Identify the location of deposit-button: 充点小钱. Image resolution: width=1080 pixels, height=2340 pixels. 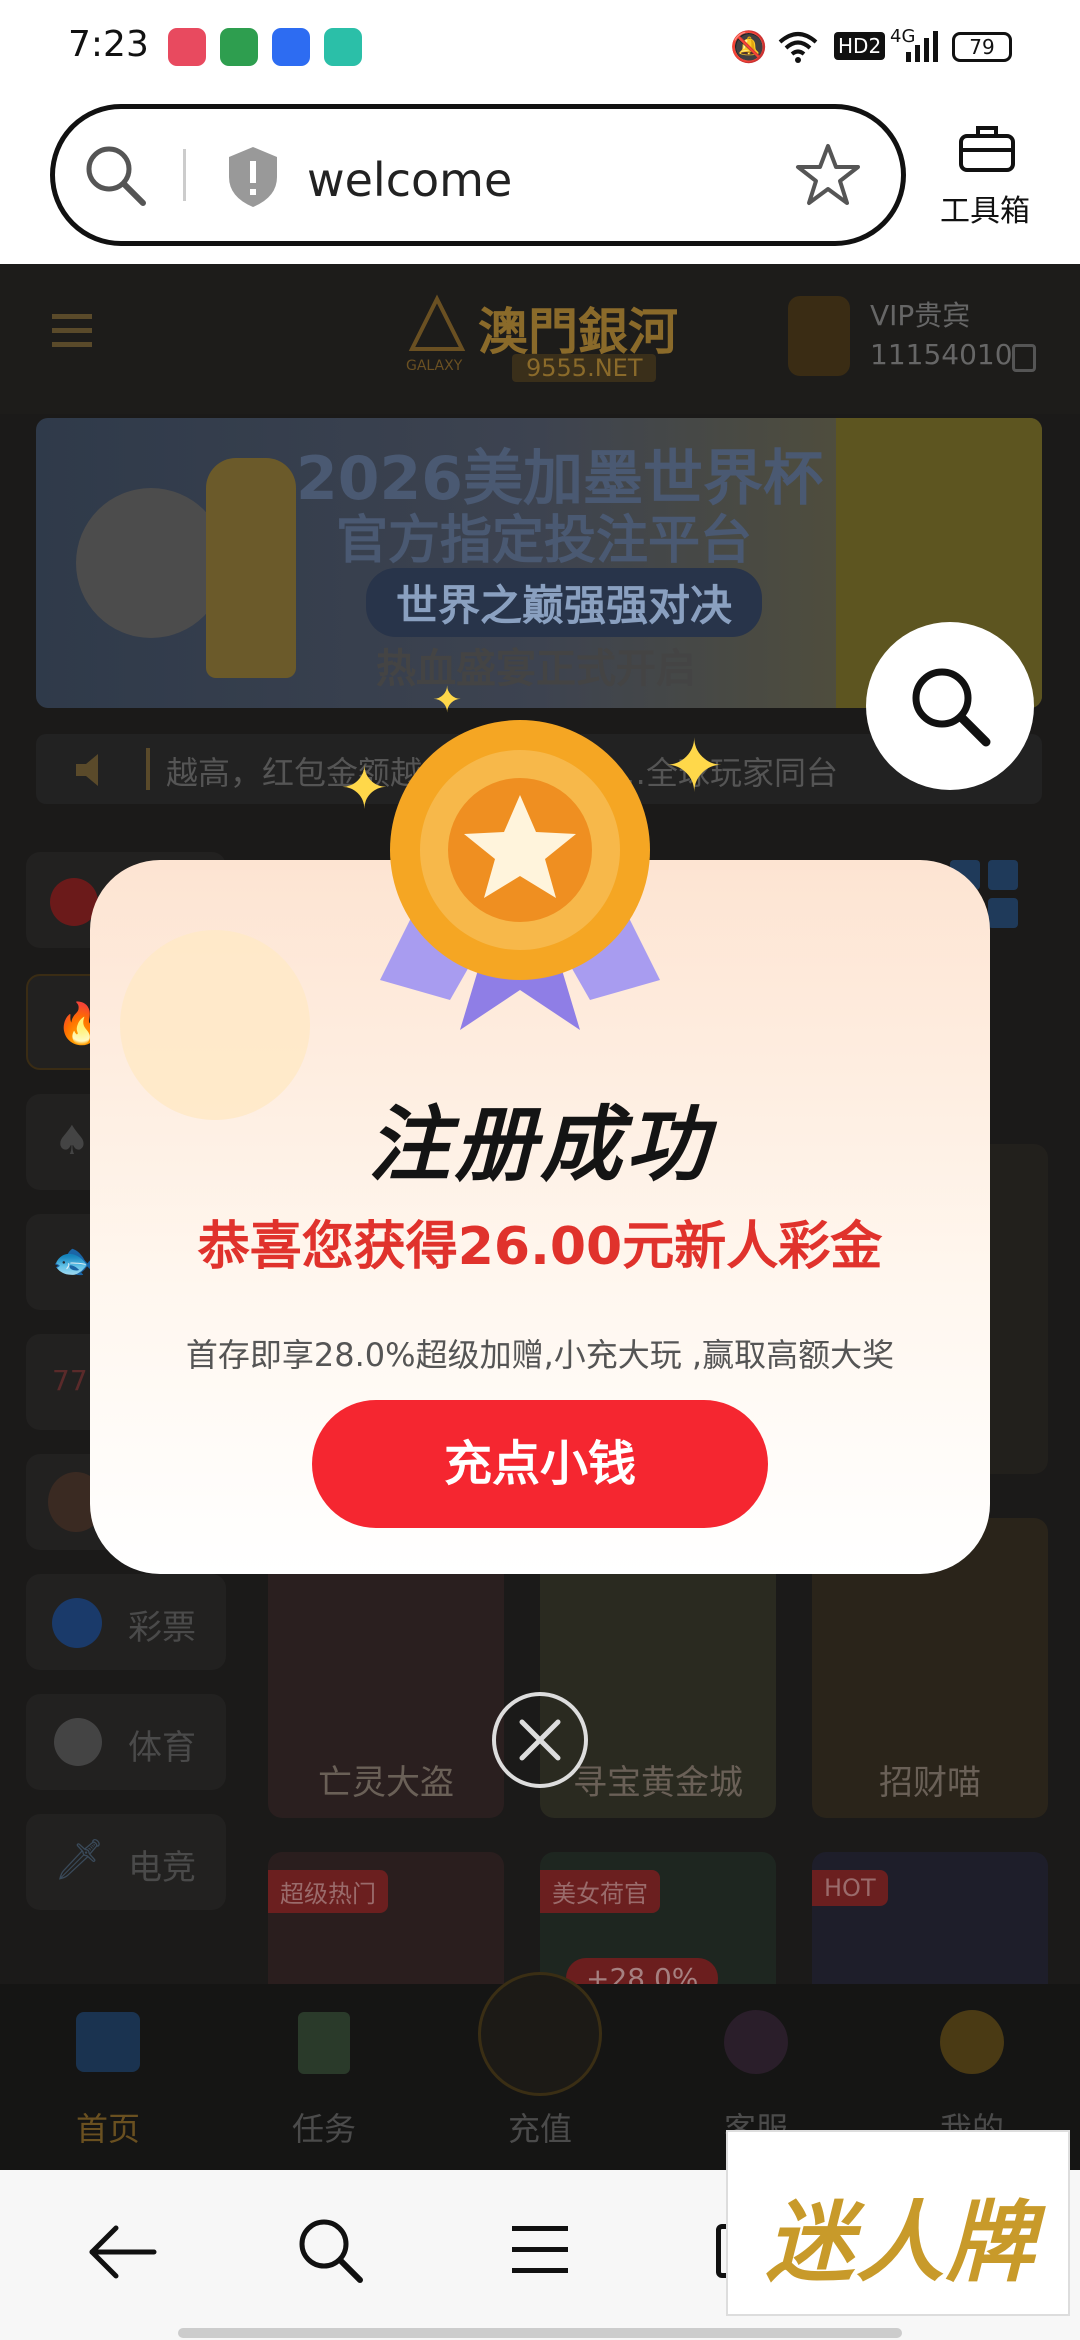
(540, 1464).